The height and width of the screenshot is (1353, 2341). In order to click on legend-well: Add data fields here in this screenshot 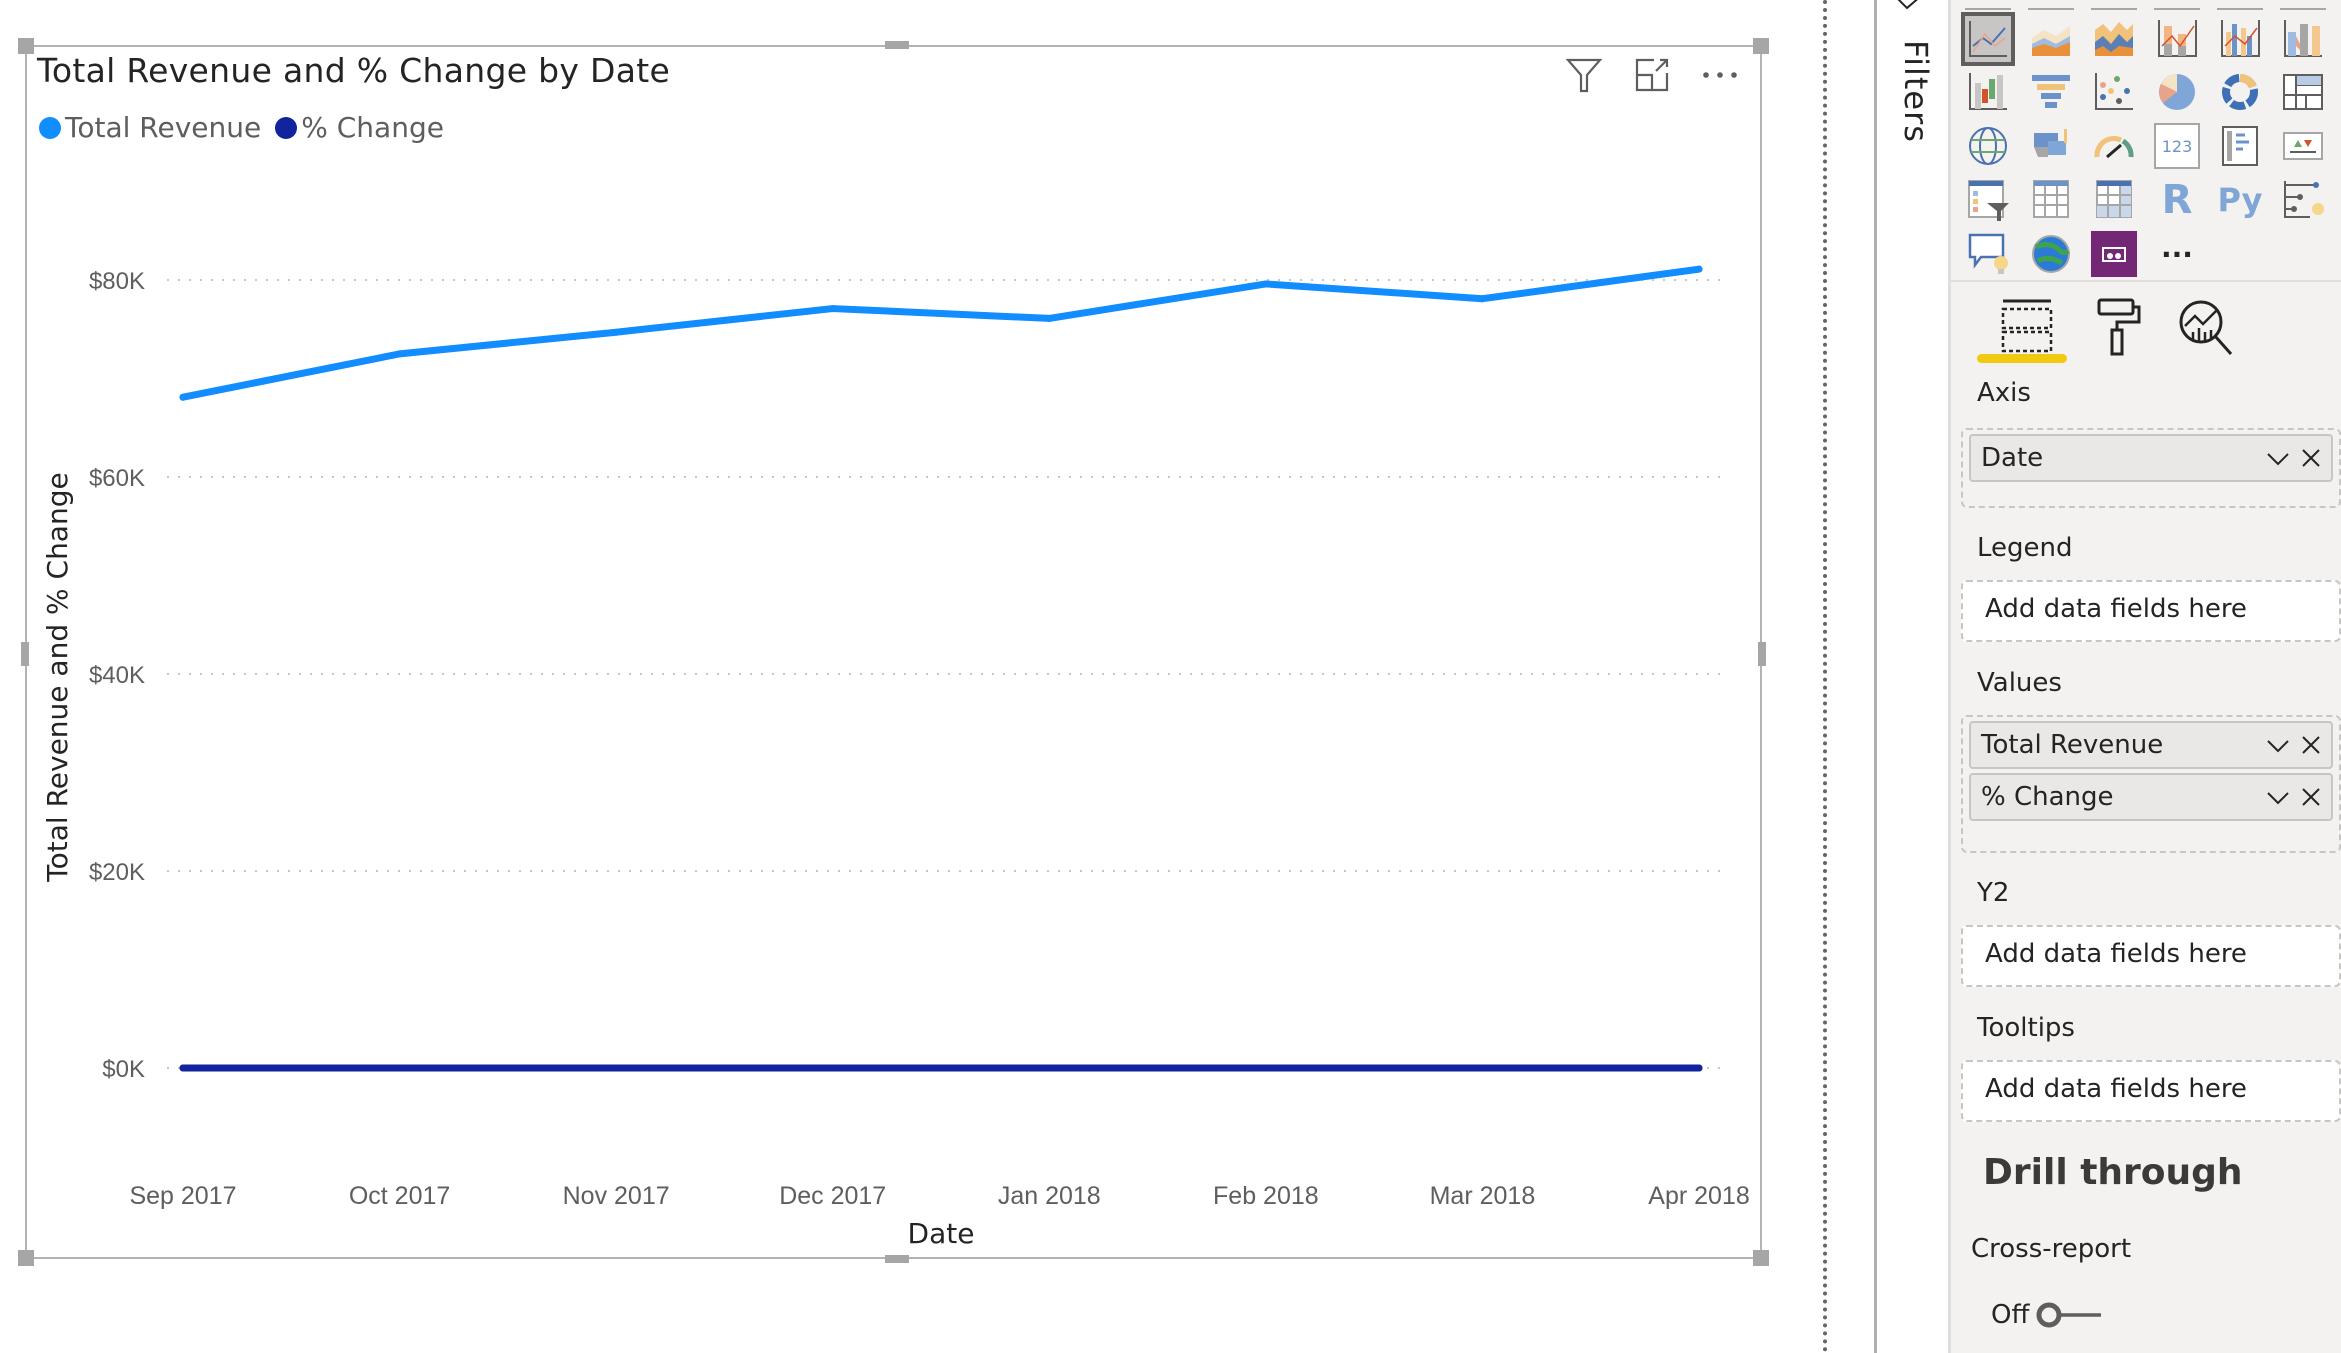, I will do `click(2151, 611)`.